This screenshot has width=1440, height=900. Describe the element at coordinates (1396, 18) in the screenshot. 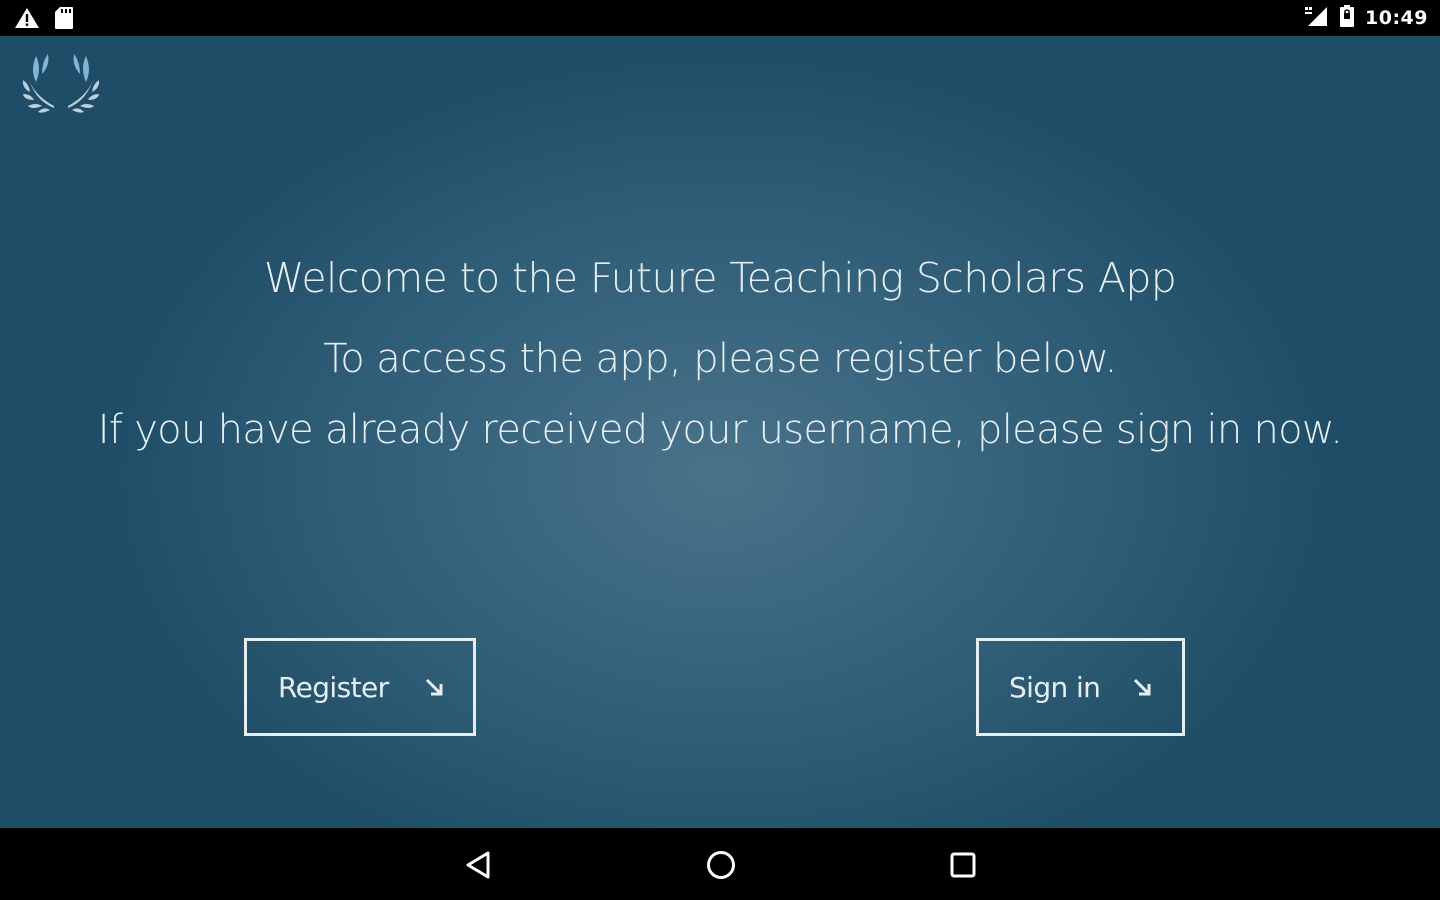

I see `status-time: 10:49` at that location.